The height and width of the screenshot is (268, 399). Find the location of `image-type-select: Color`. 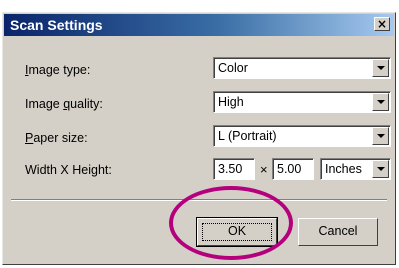

image-type-select: Color is located at coordinates (302, 68).